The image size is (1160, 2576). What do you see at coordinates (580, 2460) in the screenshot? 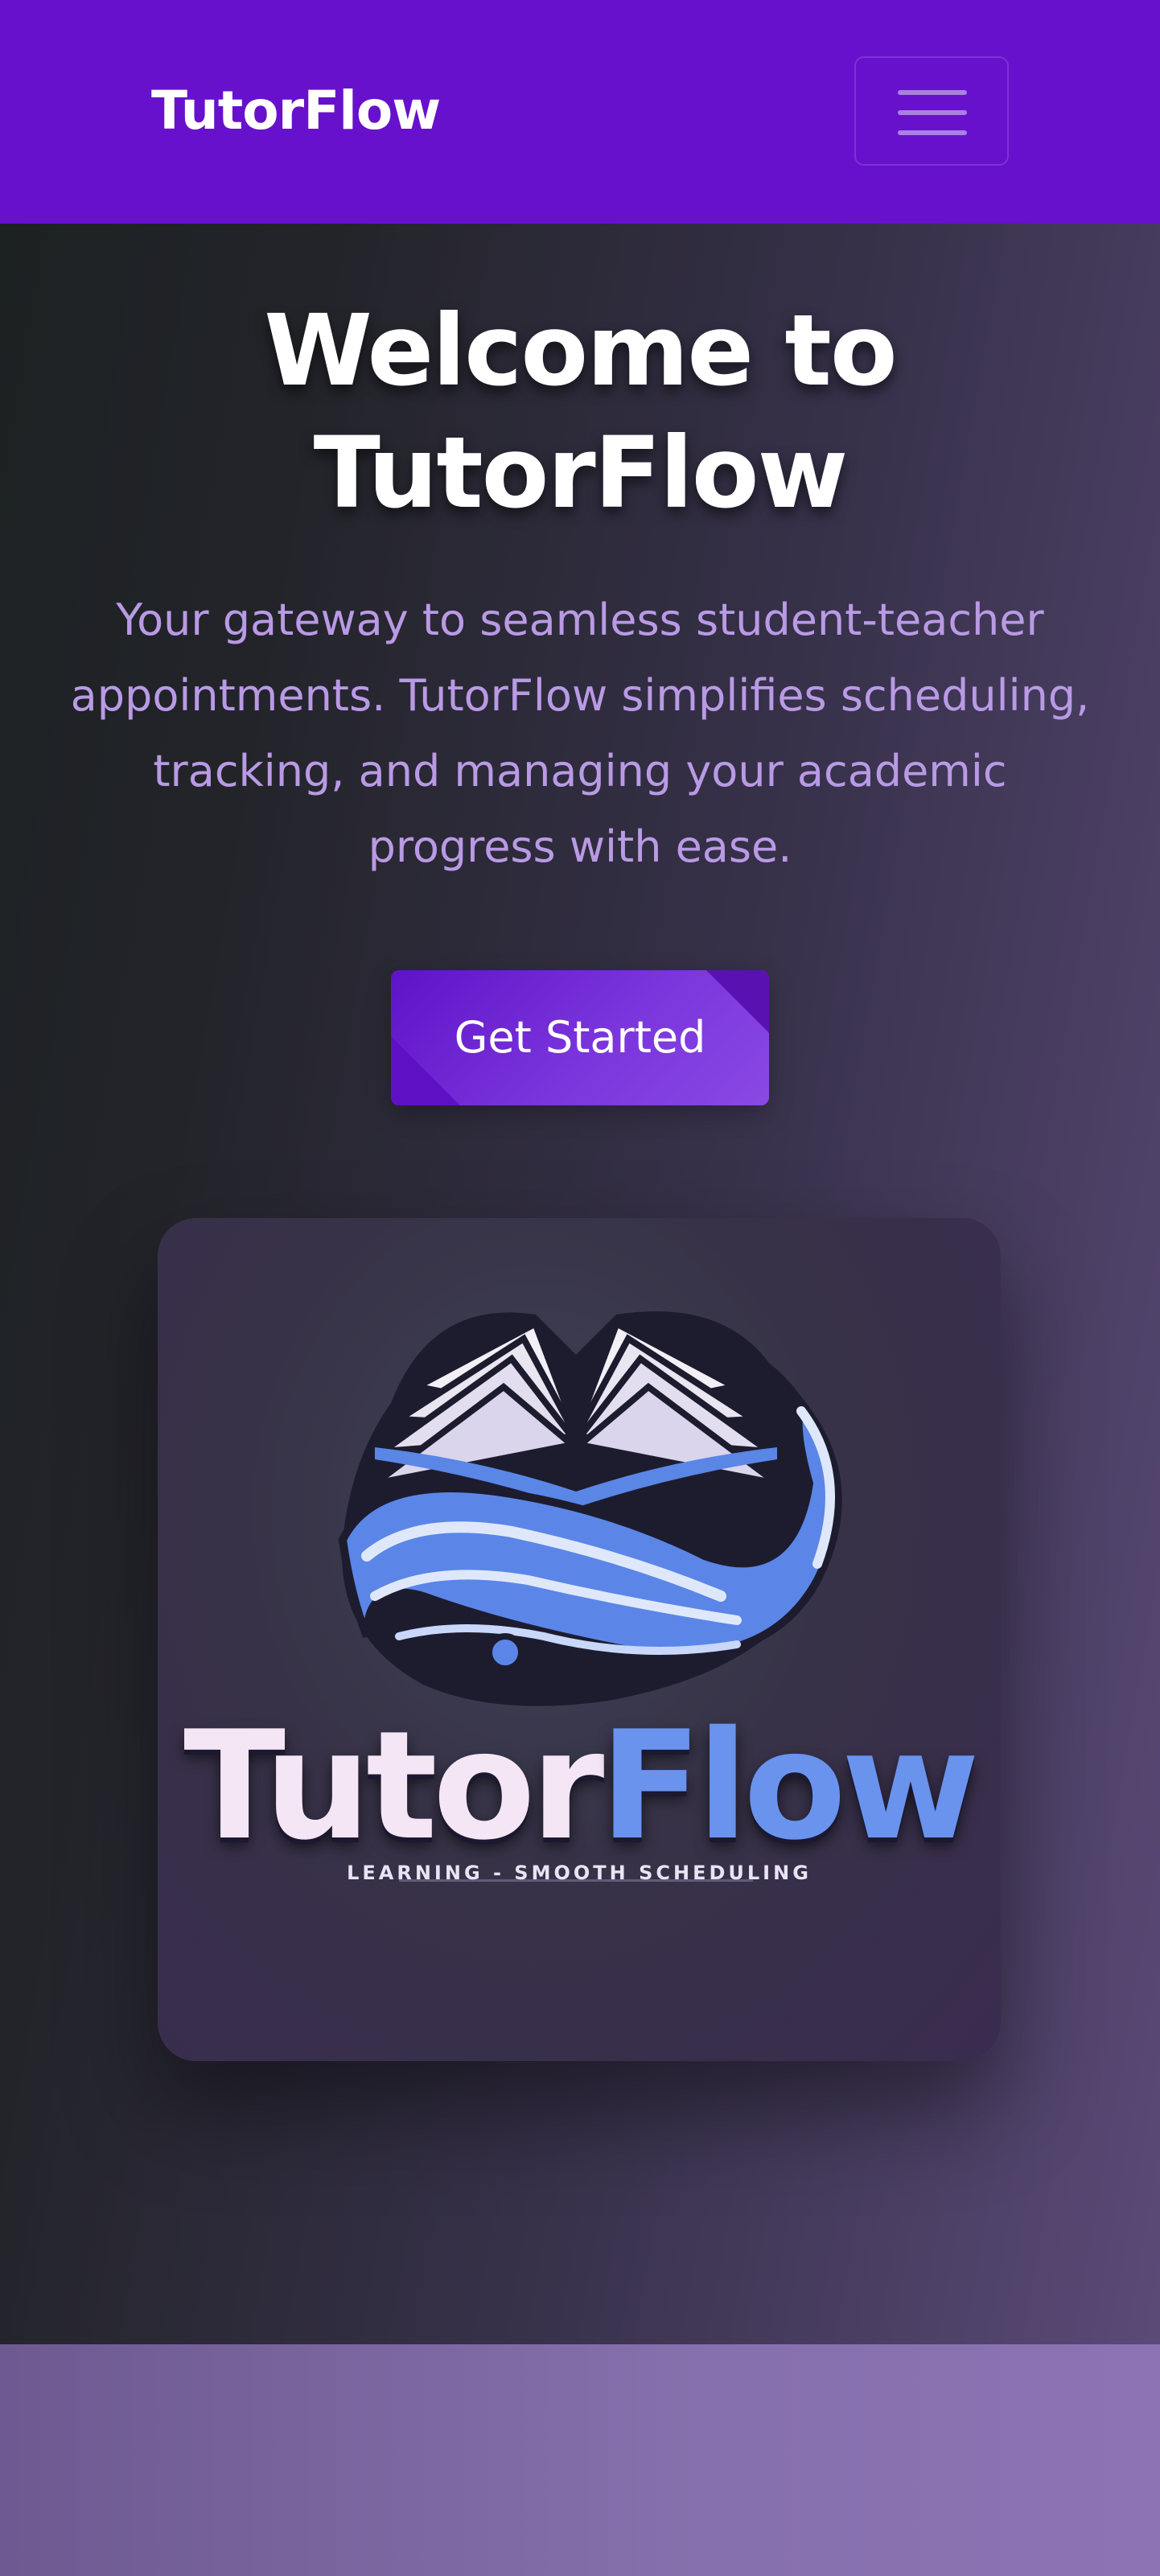
I see `next-section` at bounding box center [580, 2460].